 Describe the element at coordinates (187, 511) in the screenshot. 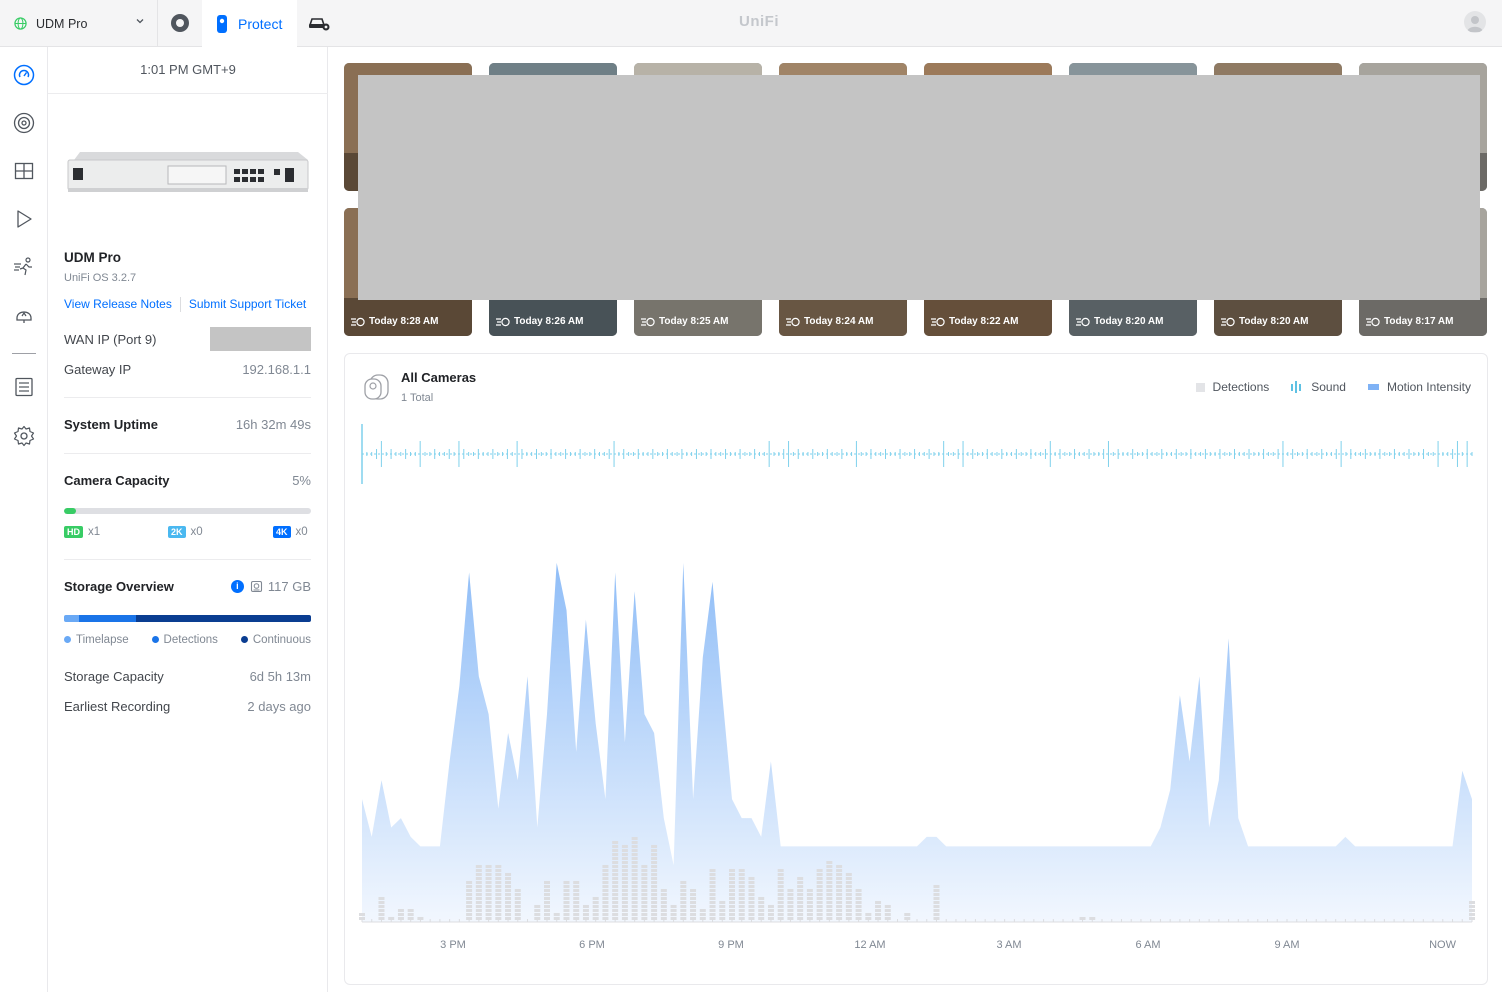

I see `camera-capacity-bar` at that location.